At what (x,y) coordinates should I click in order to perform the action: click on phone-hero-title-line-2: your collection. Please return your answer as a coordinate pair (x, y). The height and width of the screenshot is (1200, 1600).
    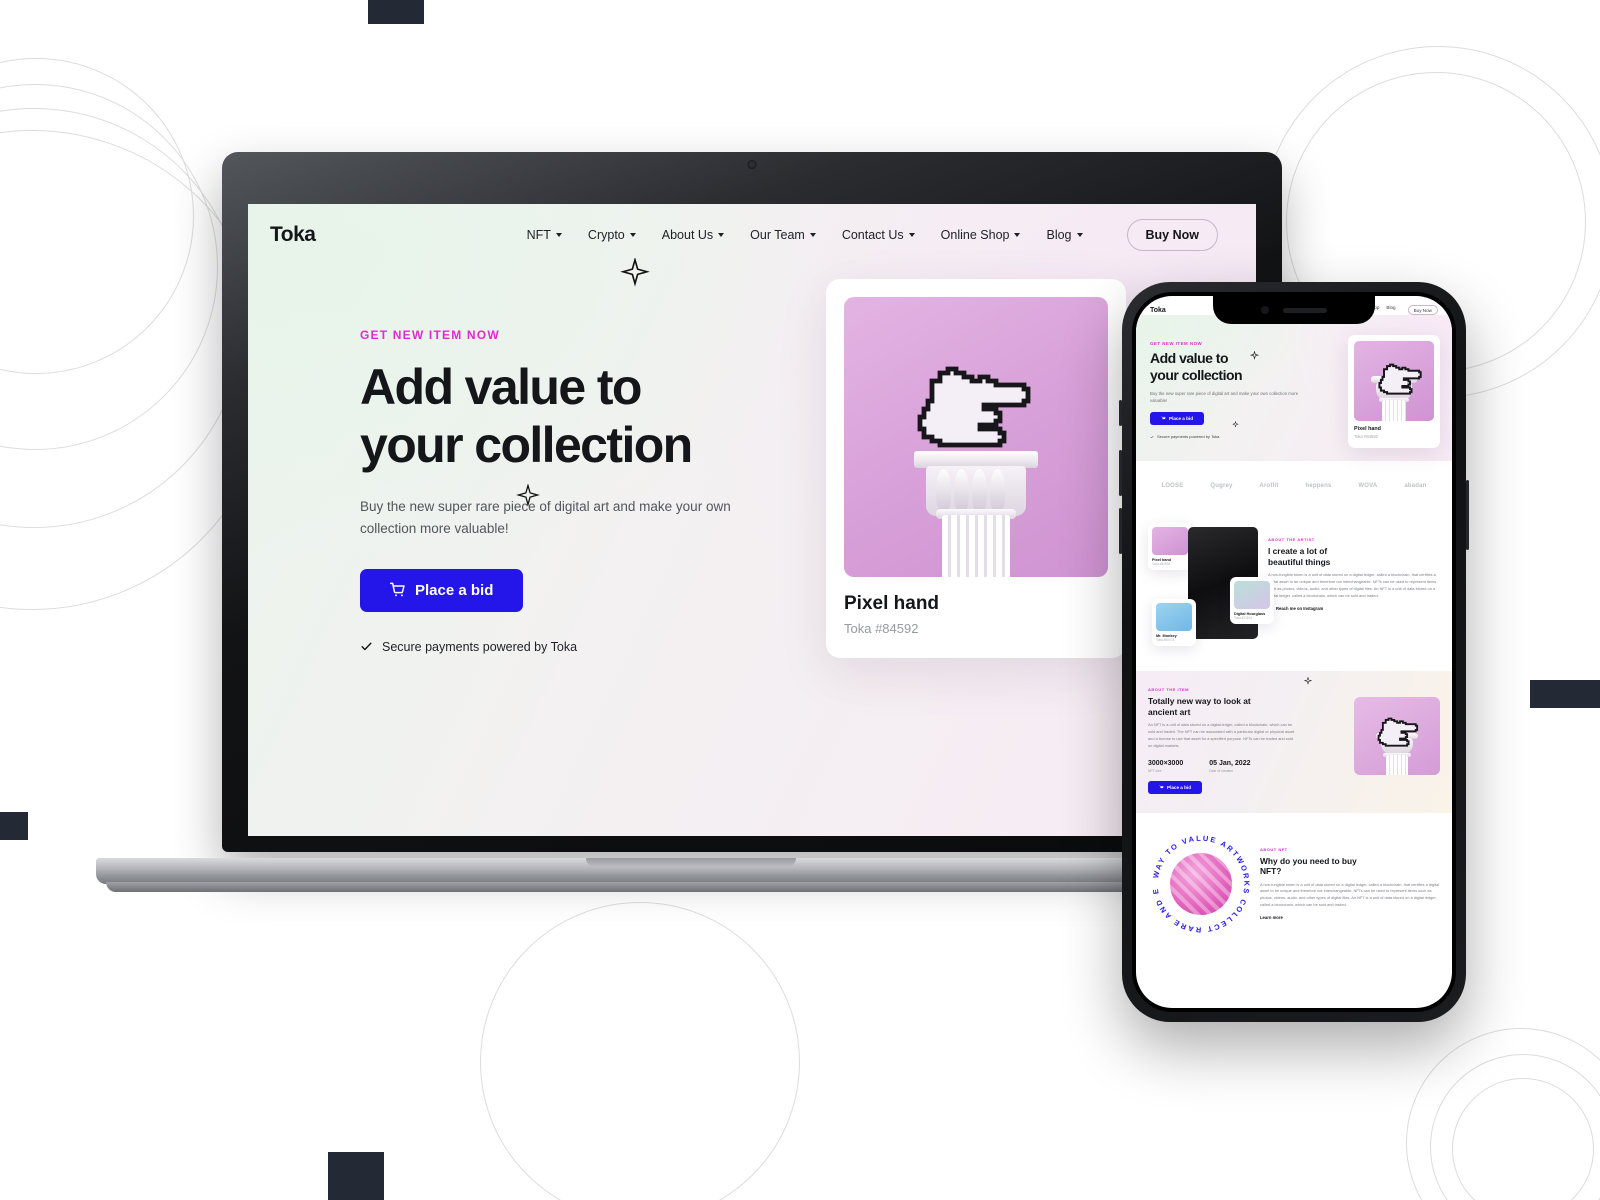
    Looking at the image, I should click on (1196, 374).